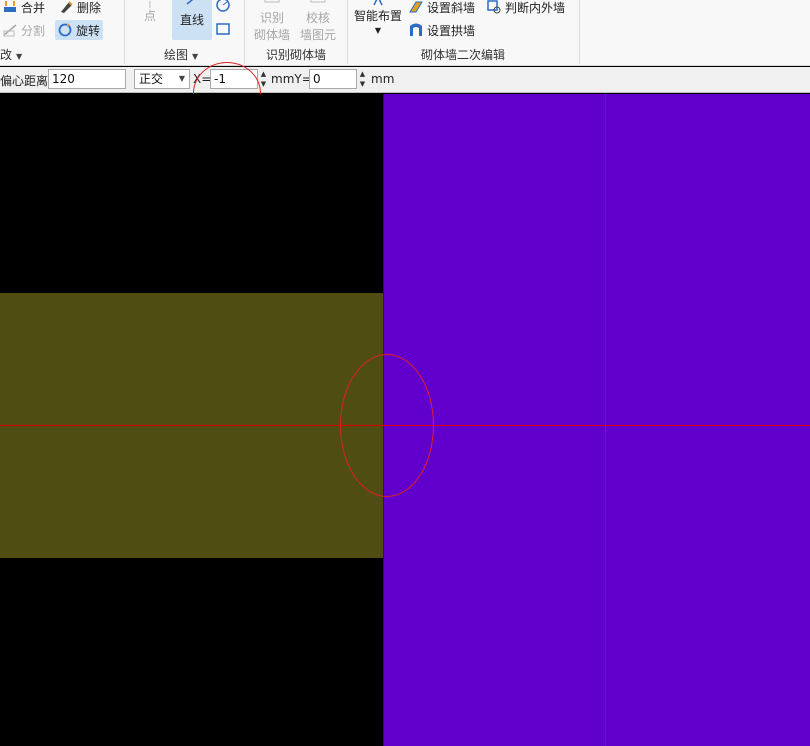  I want to click on rectangle-button, so click(224, 29).